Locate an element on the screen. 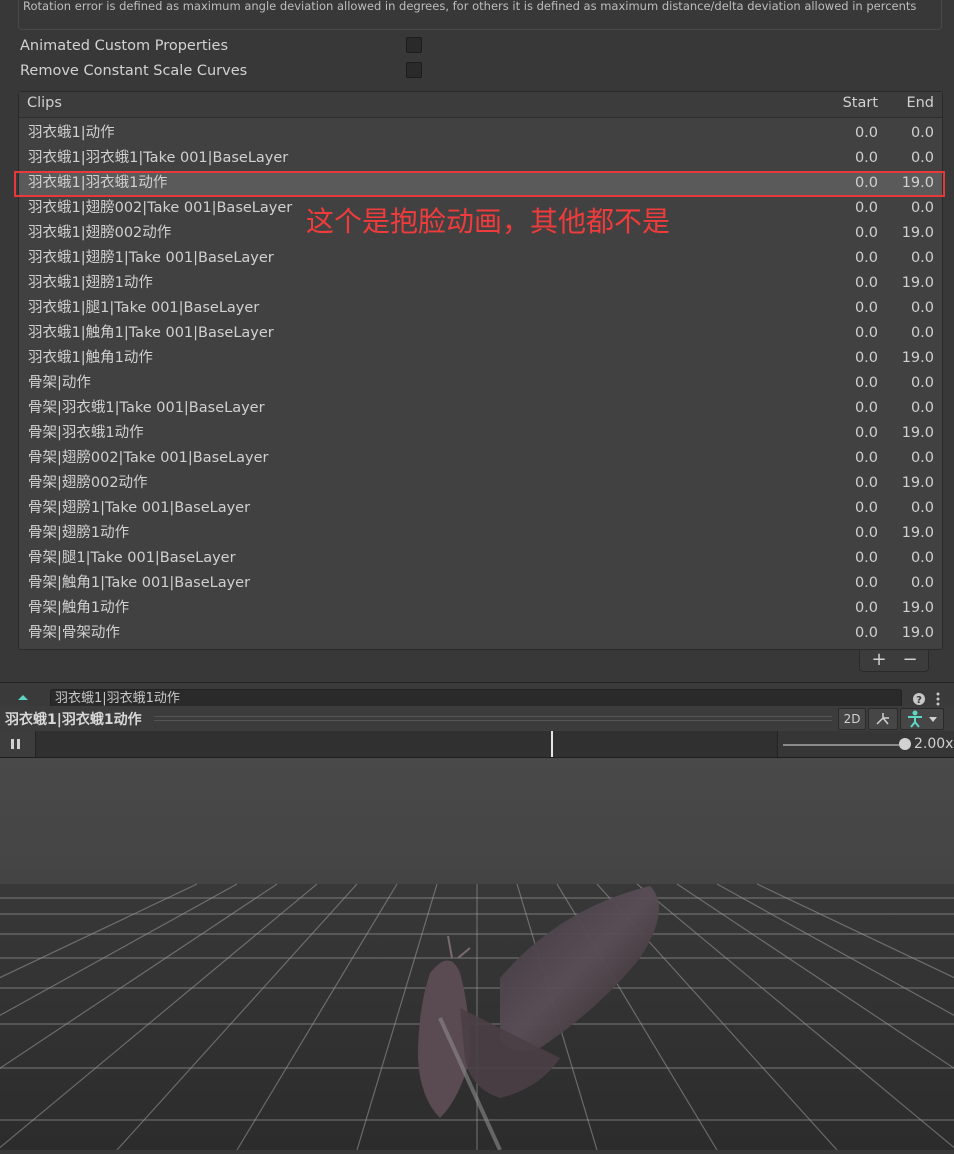 The width and height of the screenshot is (954, 1154). clip-name: 羽衣蛾1|触角1|Take 001|BaseLayer is located at coordinates (151, 333).